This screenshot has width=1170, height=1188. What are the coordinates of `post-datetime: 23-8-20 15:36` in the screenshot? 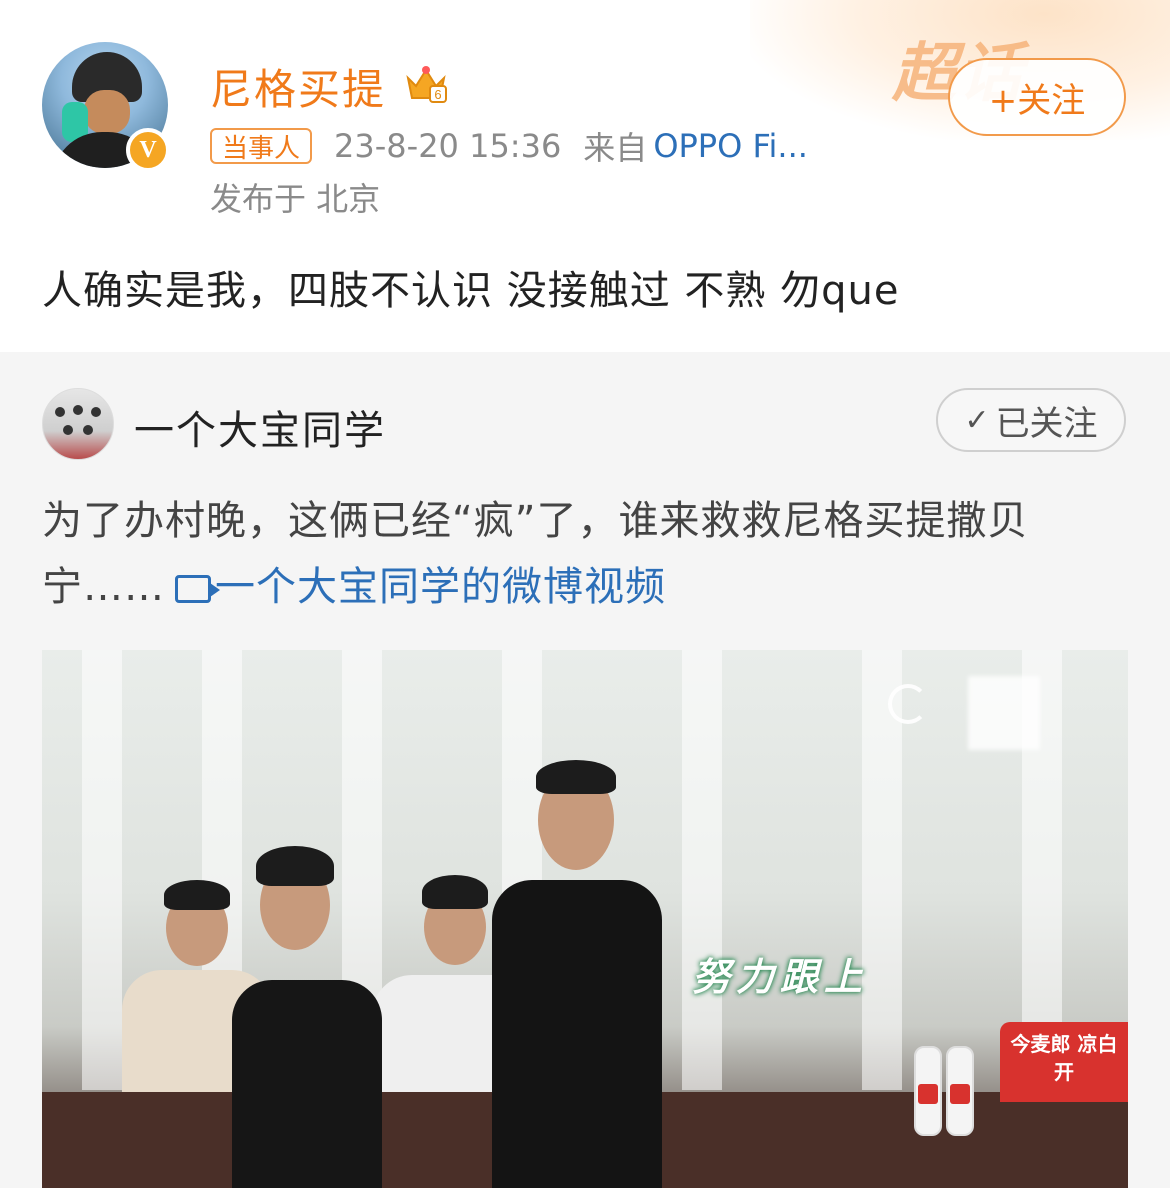 It's located at (448, 146).